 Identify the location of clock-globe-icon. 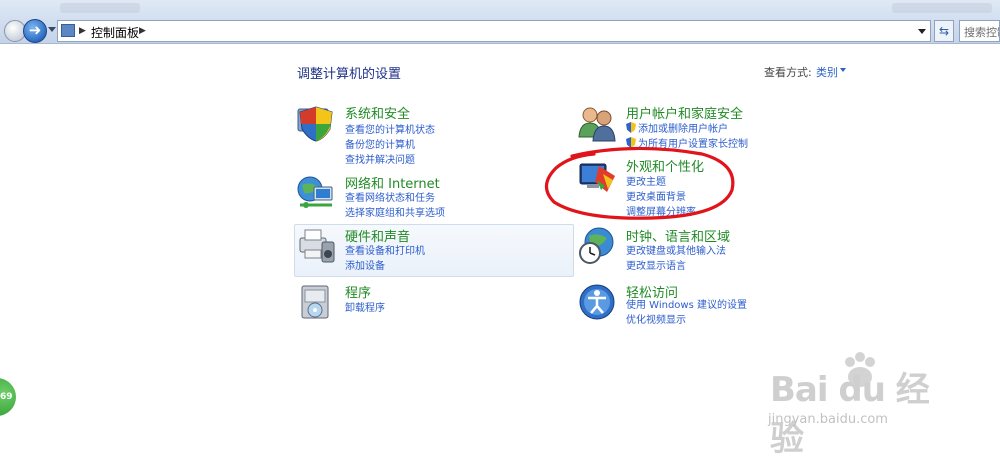
(596, 245).